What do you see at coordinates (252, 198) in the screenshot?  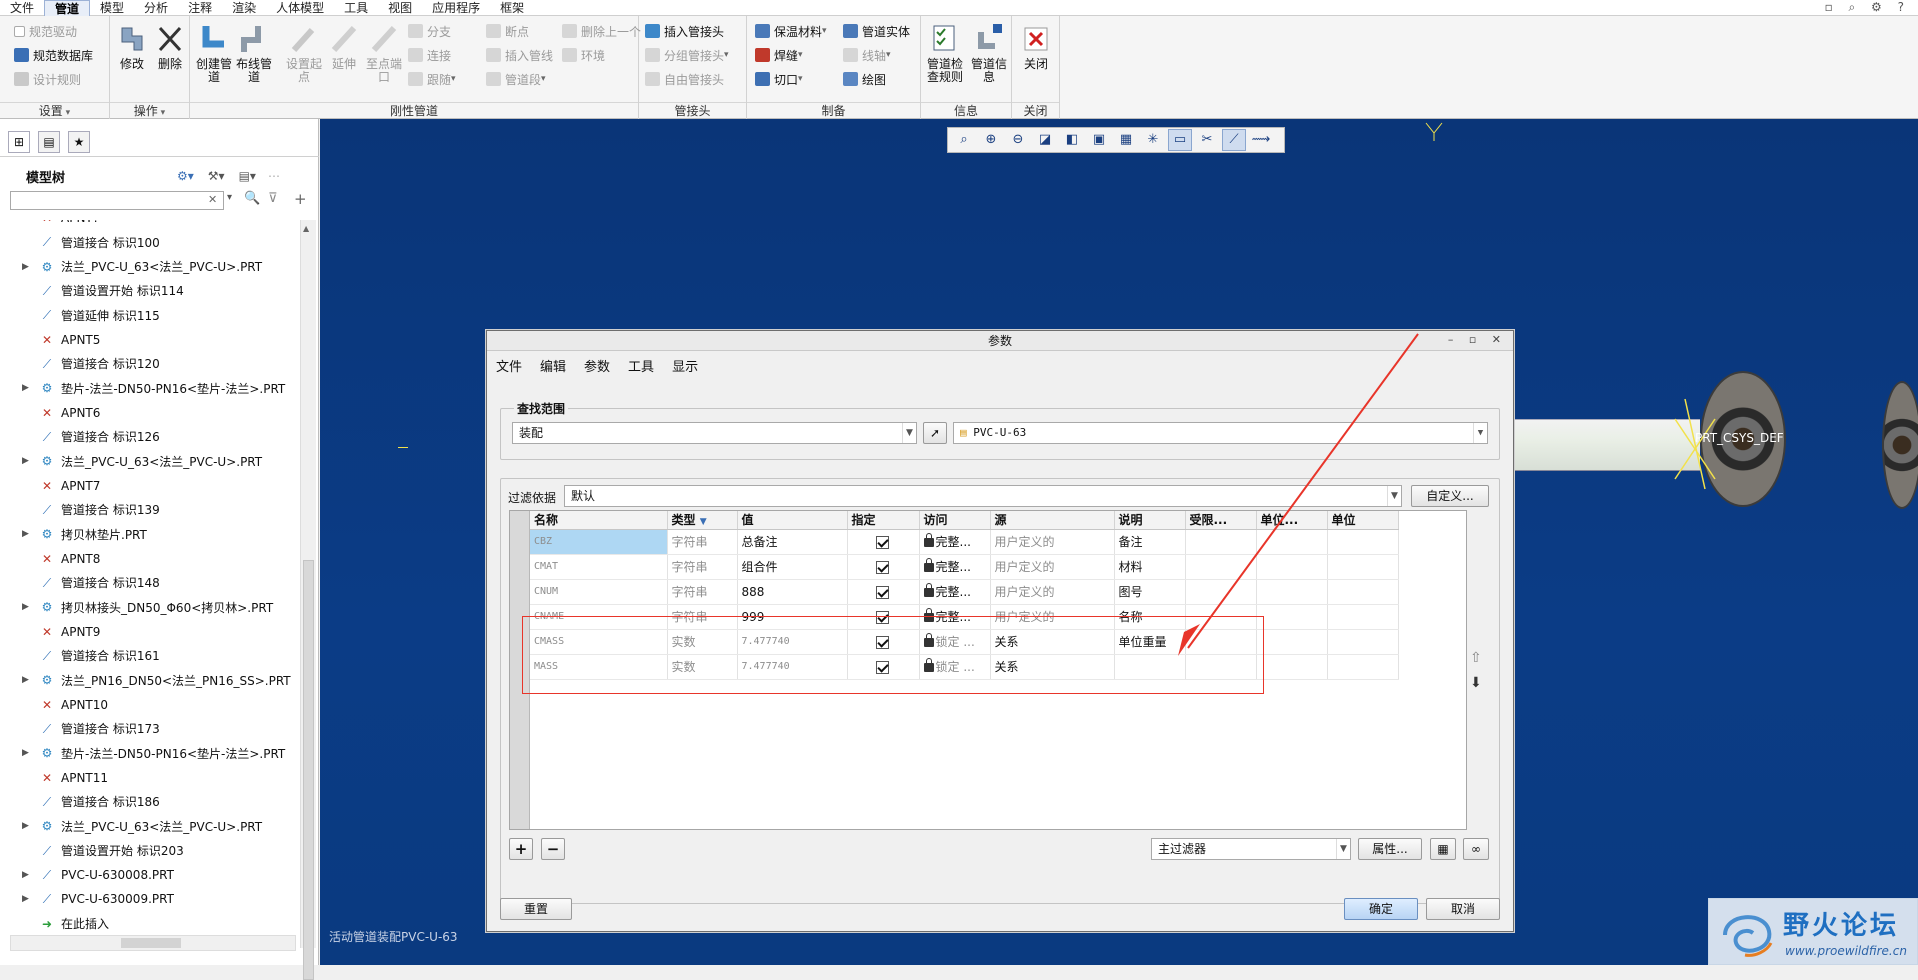 I see `find-icon: 🔍` at bounding box center [252, 198].